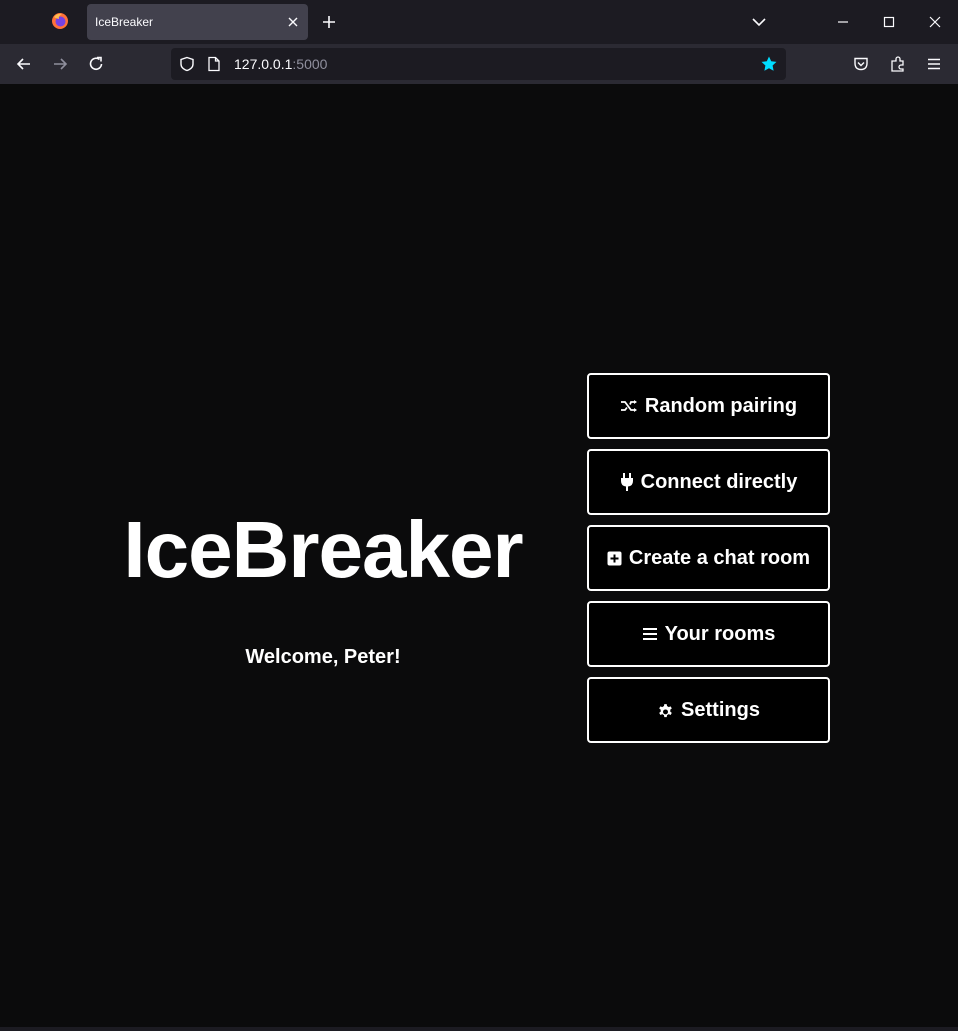  Describe the element at coordinates (665, 710) in the screenshot. I see `gear-icon` at that location.